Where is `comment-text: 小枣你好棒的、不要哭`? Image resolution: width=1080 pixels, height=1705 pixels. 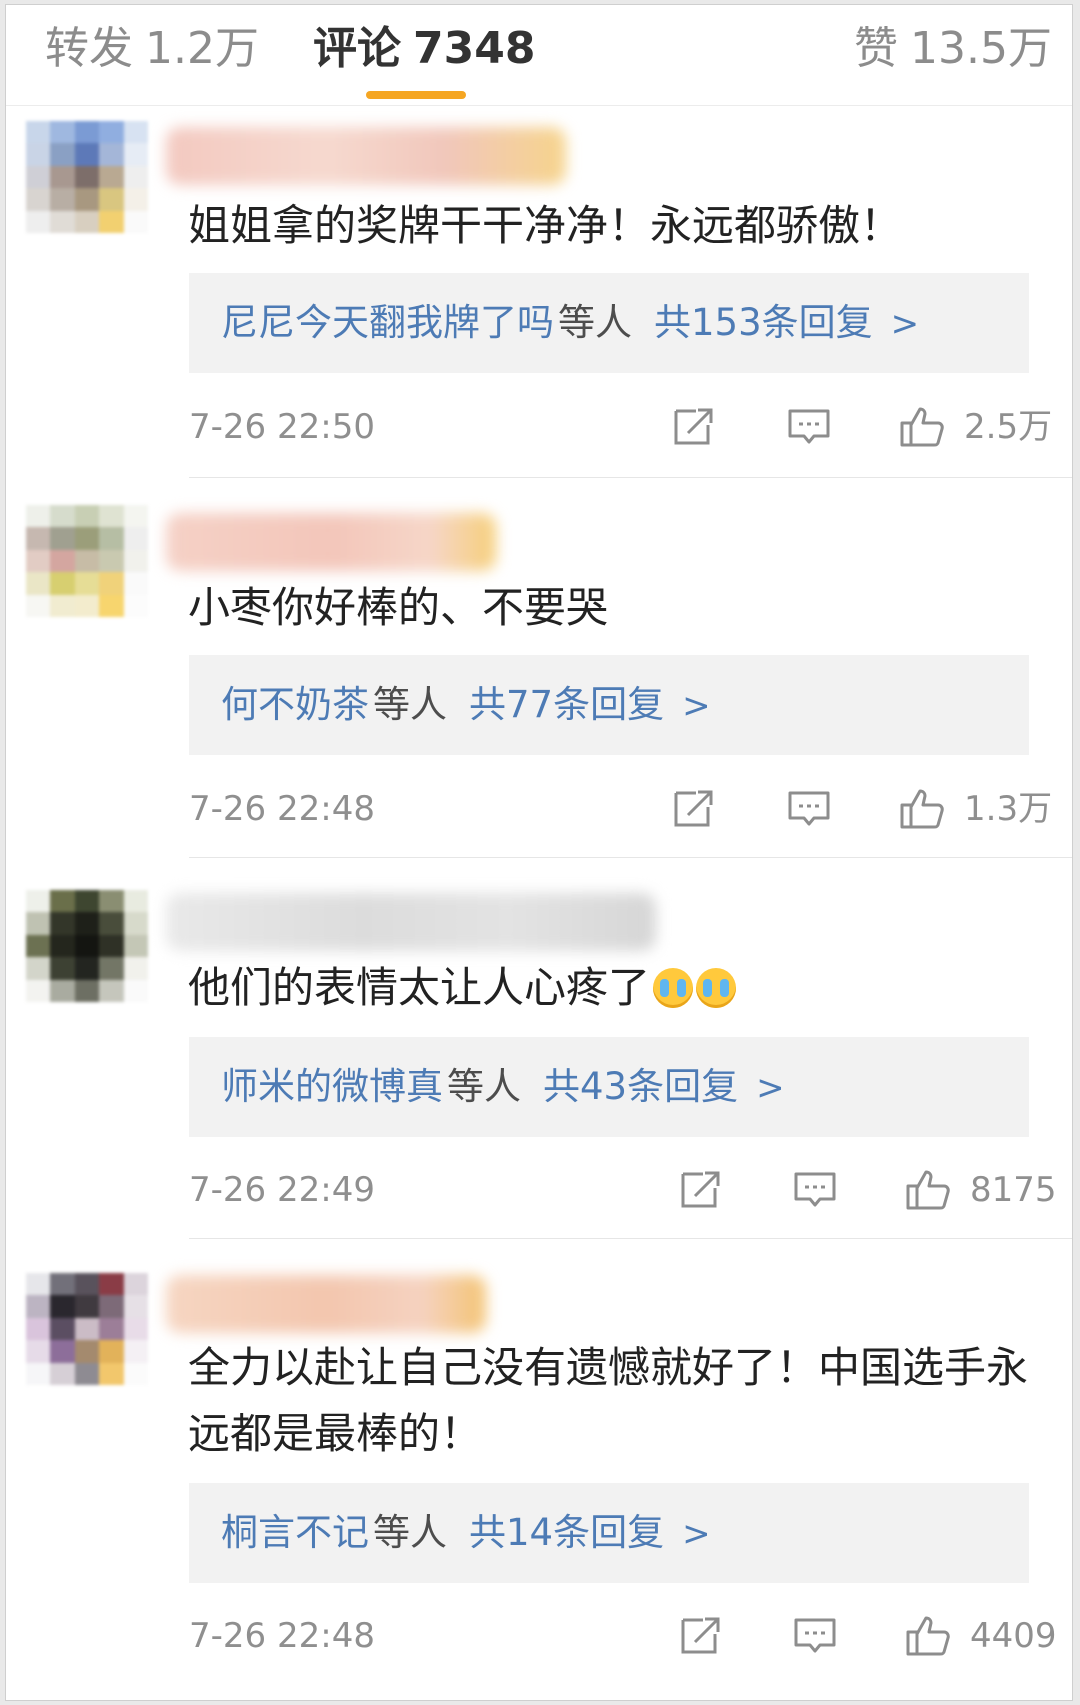
comment-text: 小枣你好棒的、不要哭 is located at coordinates (398, 607).